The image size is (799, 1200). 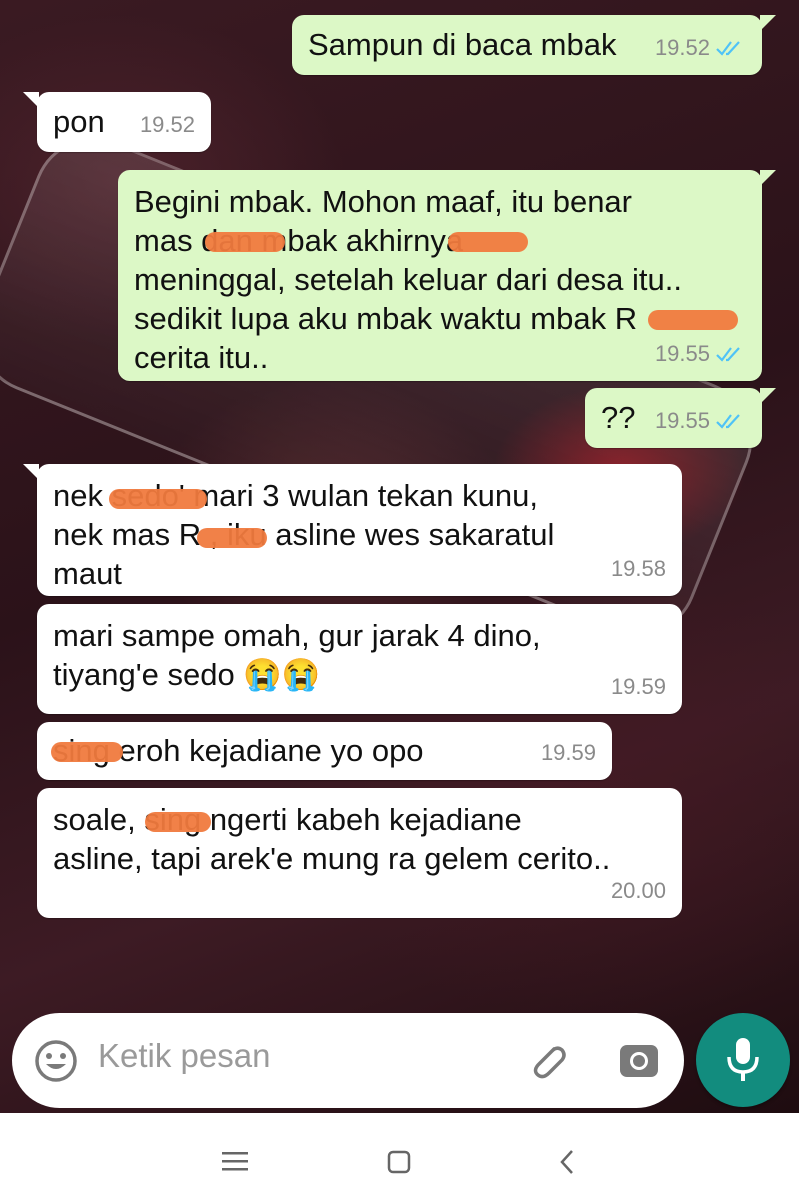 I want to click on message-bubble-incoming: sing eroh kejadiane yo opo 19.59, so click(x=324, y=751).